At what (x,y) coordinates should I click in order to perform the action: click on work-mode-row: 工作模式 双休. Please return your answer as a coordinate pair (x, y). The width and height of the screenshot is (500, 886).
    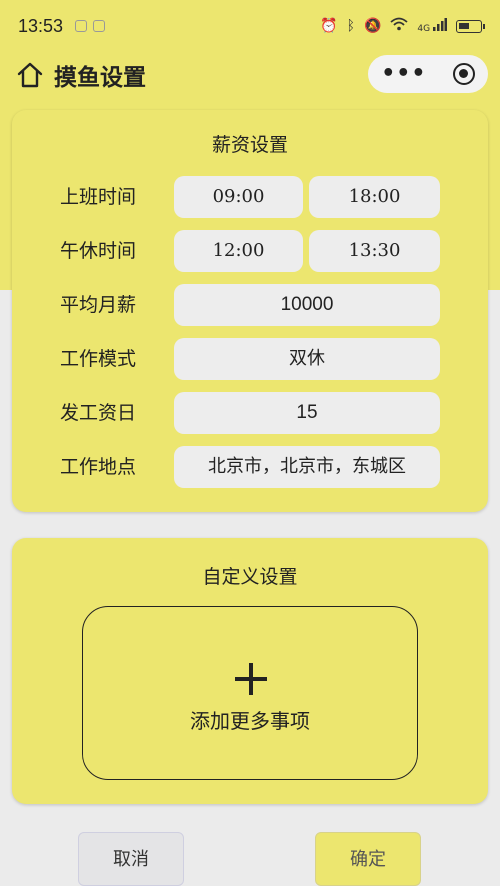
    Looking at the image, I should click on (250, 359).